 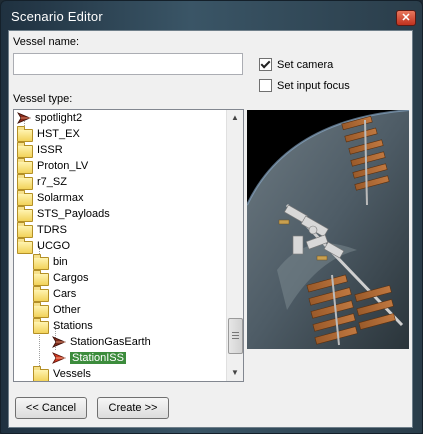 I want to click on tree-item-r7-sz: r7_SZ, so click(x=42, y=181).